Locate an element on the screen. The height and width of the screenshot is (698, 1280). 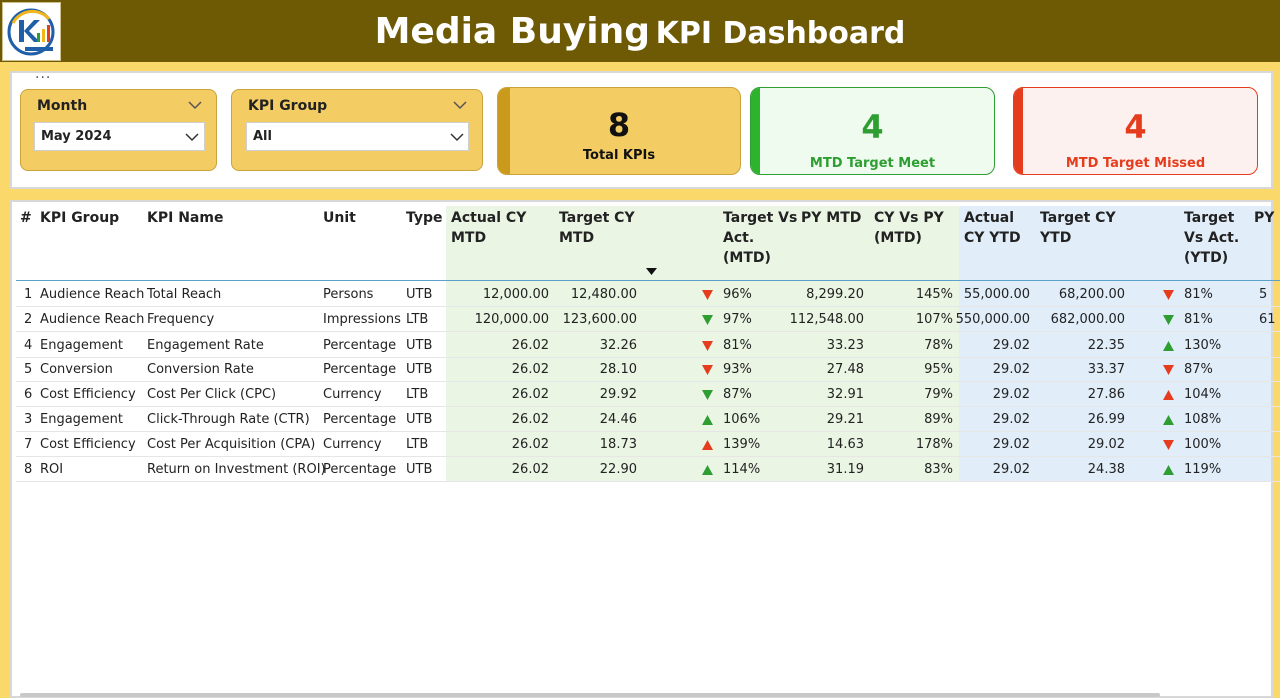
table-cell-num: 8 is located at coordinates (28, 469).